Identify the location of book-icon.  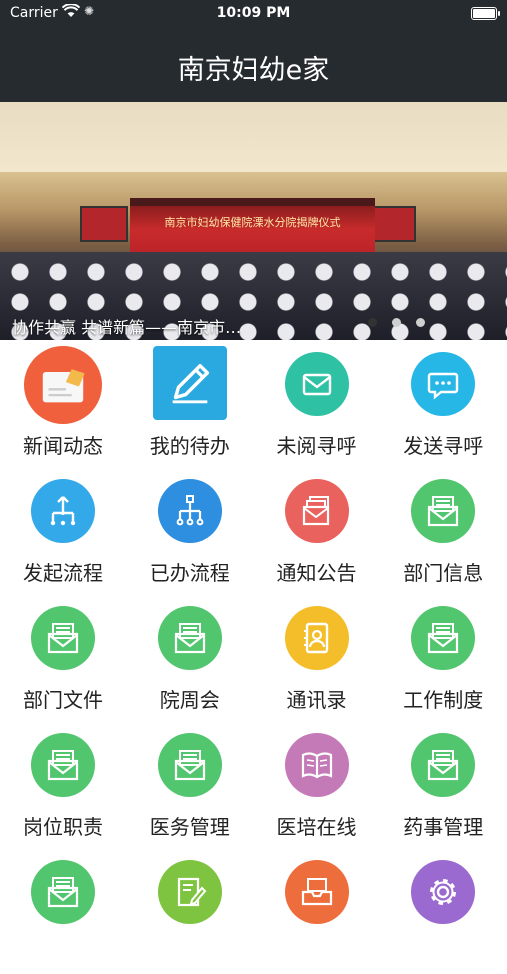
(316, 765).